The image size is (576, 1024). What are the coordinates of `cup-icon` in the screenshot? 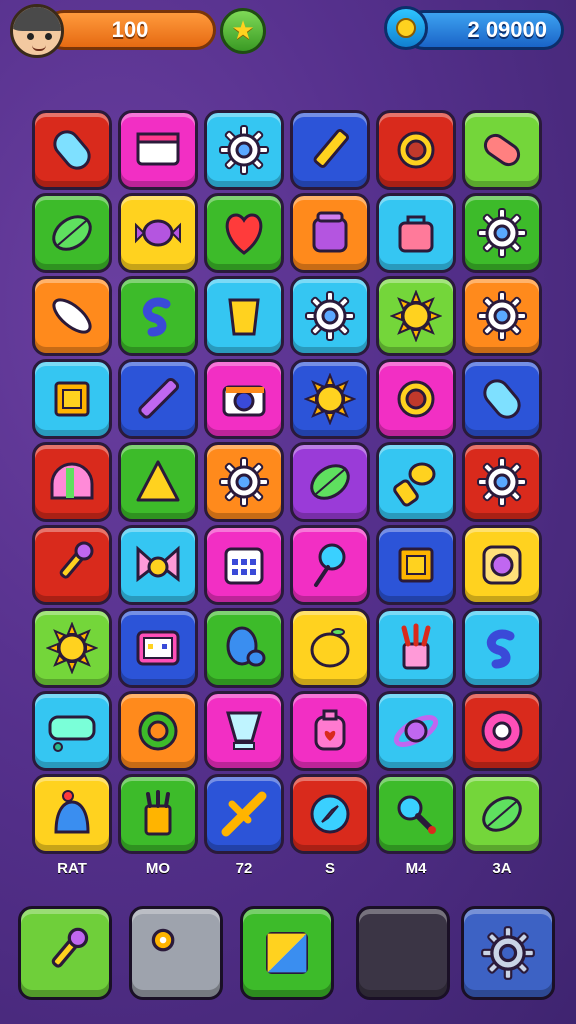 It's located at (244, 317).